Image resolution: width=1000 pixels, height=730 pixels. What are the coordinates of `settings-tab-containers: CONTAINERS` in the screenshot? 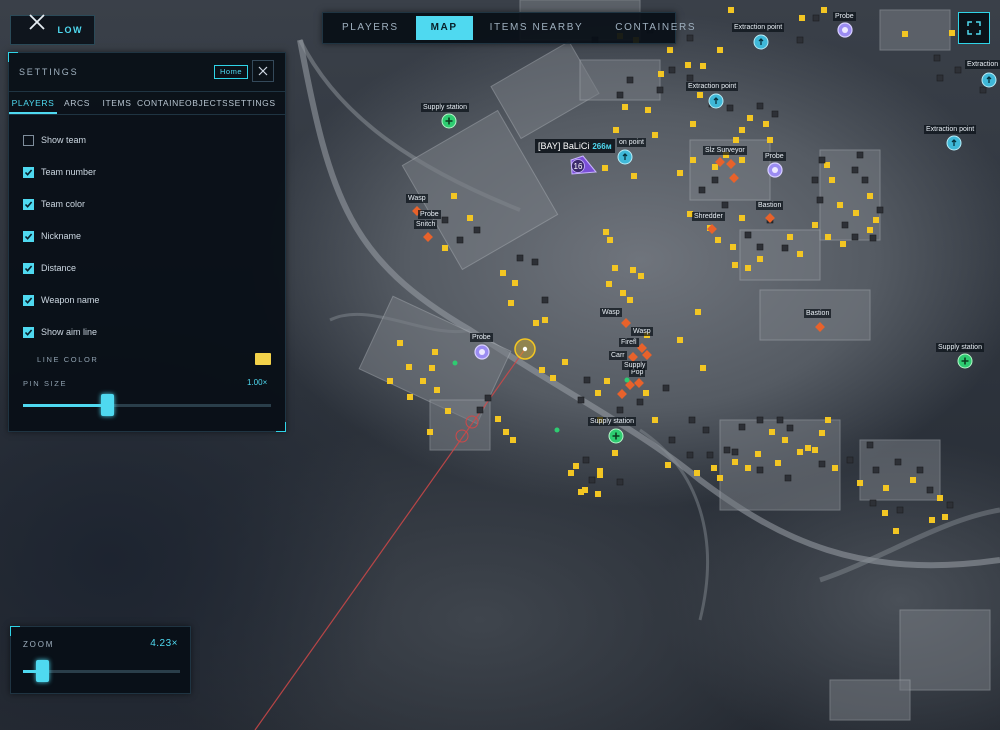 It's located at (161, 103).